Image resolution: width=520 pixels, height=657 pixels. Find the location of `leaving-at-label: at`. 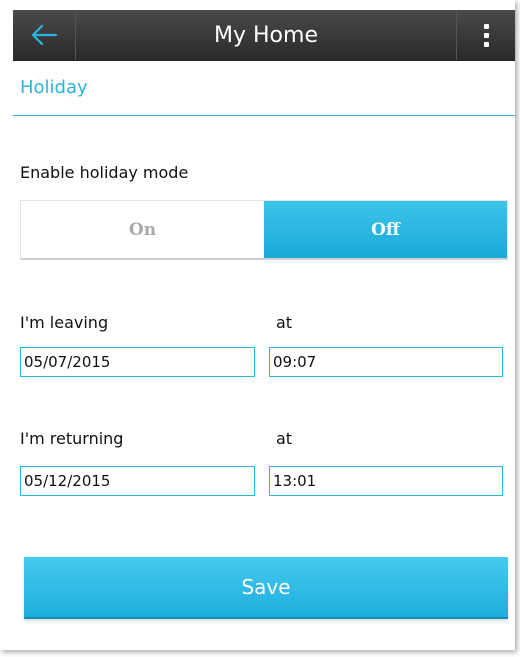

leaving-at-label: at is located at coordinates (284, 322).